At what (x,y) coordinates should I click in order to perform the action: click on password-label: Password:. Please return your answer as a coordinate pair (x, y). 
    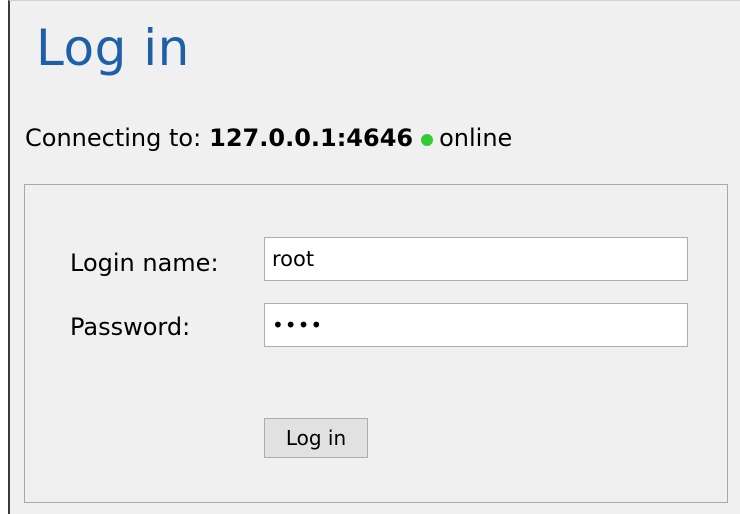
    Looking at the image, I should click on (130, 327).